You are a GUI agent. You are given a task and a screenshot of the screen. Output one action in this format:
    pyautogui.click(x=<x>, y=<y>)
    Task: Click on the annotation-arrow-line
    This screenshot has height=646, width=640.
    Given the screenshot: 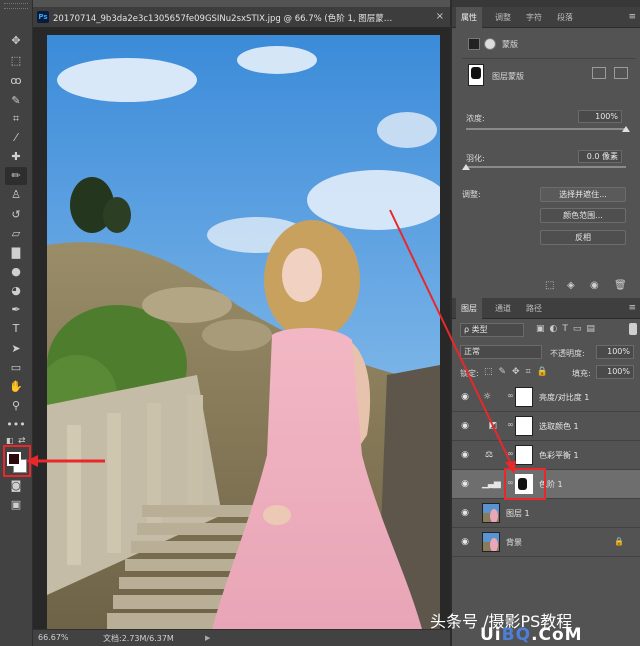 What is the action you would take?
    pyautogui.click(x=452, y=340)
    